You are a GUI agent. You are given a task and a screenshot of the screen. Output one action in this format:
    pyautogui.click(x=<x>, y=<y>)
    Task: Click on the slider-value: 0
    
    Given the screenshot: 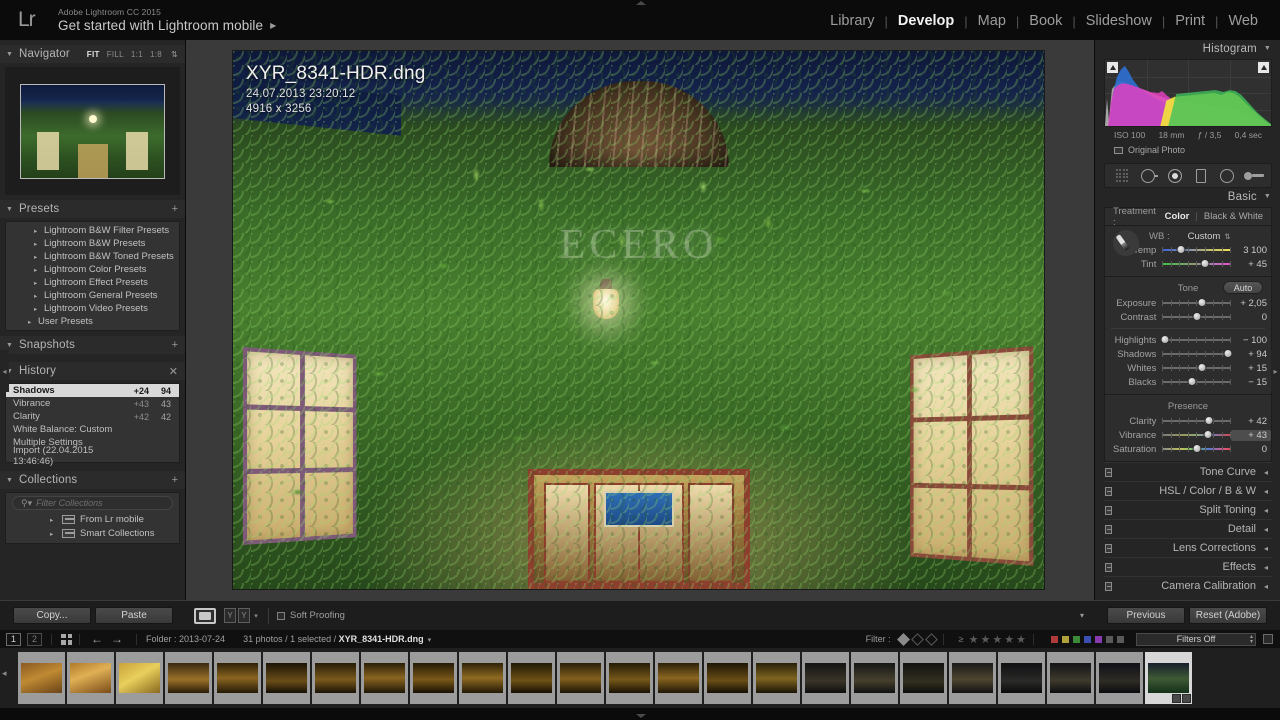 What is the action you would take?
    pyautogui.click(x=1251, y=449)
    